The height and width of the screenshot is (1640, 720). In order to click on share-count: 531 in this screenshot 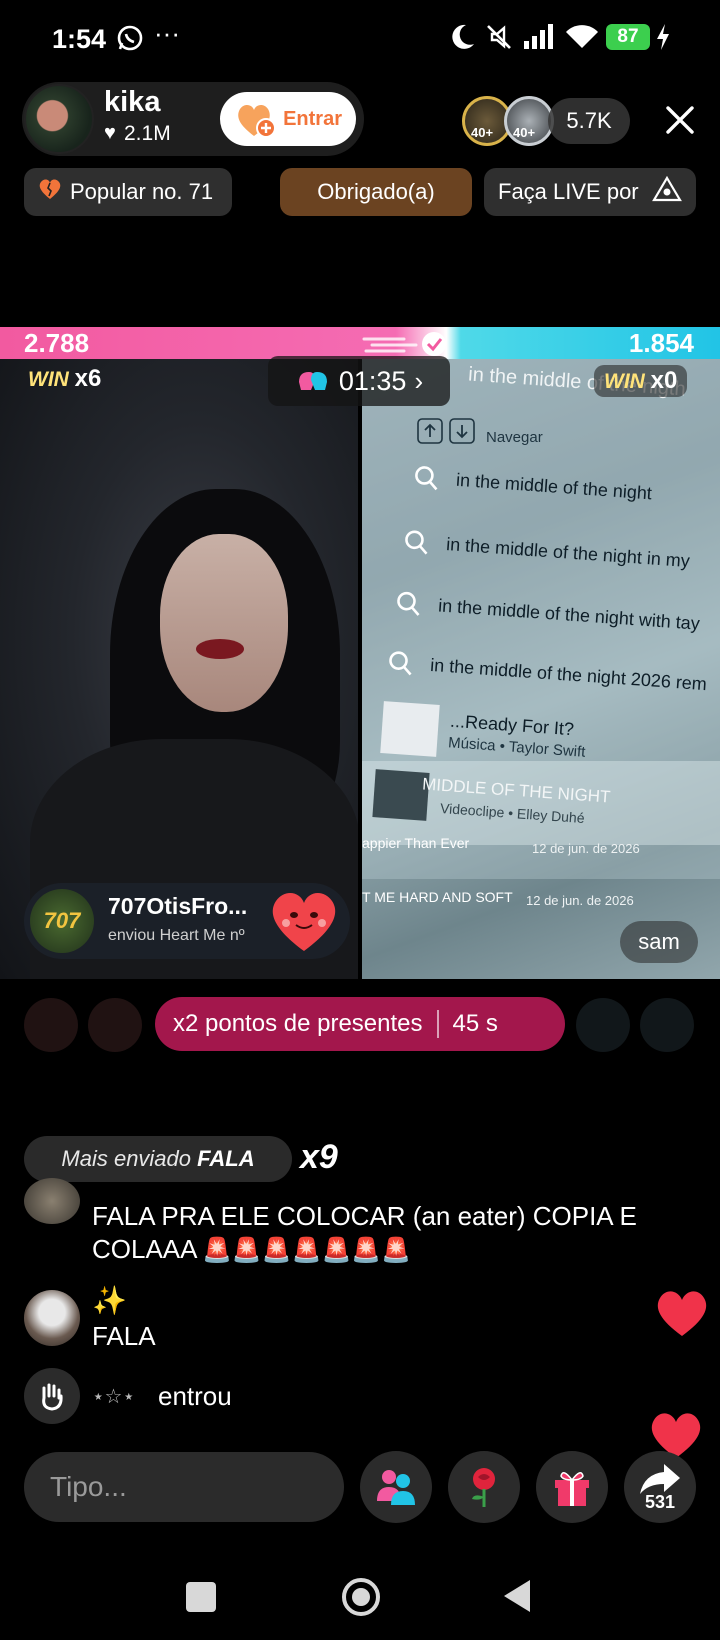, I will do `click(660, 1501)`.